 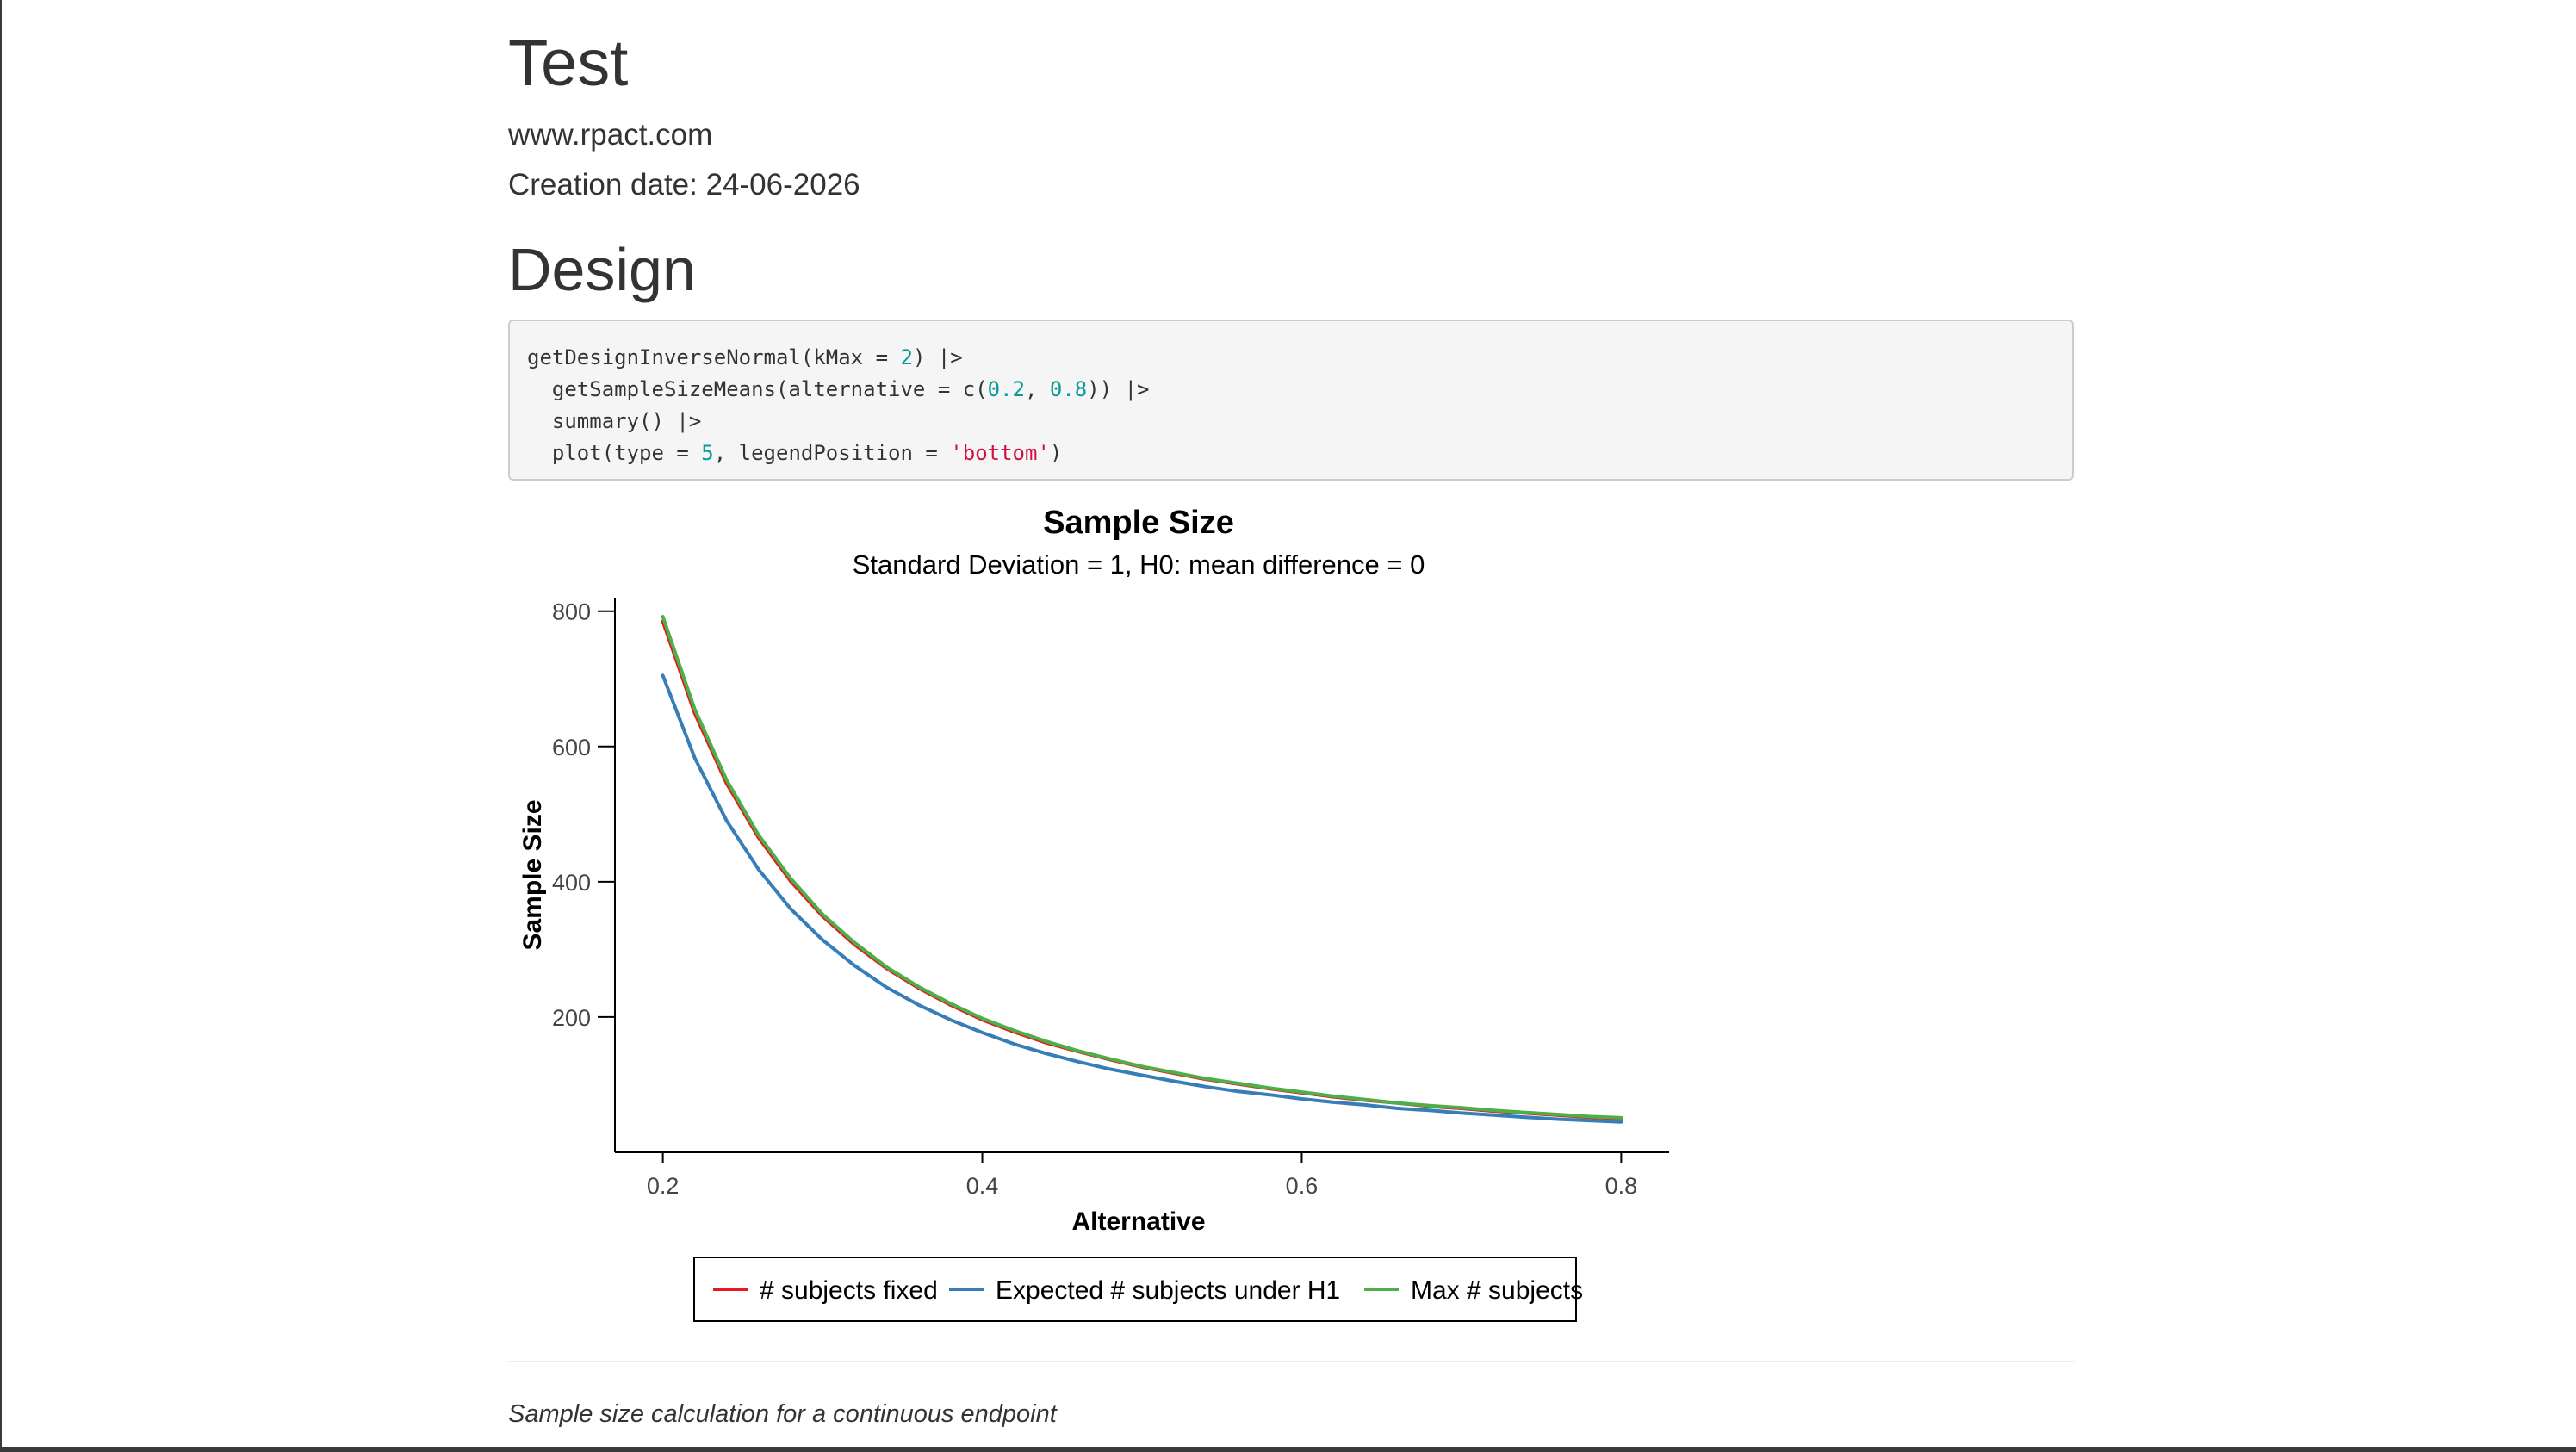 I want to click on code-number-token: 0.2, so click(x=1006, y=389).